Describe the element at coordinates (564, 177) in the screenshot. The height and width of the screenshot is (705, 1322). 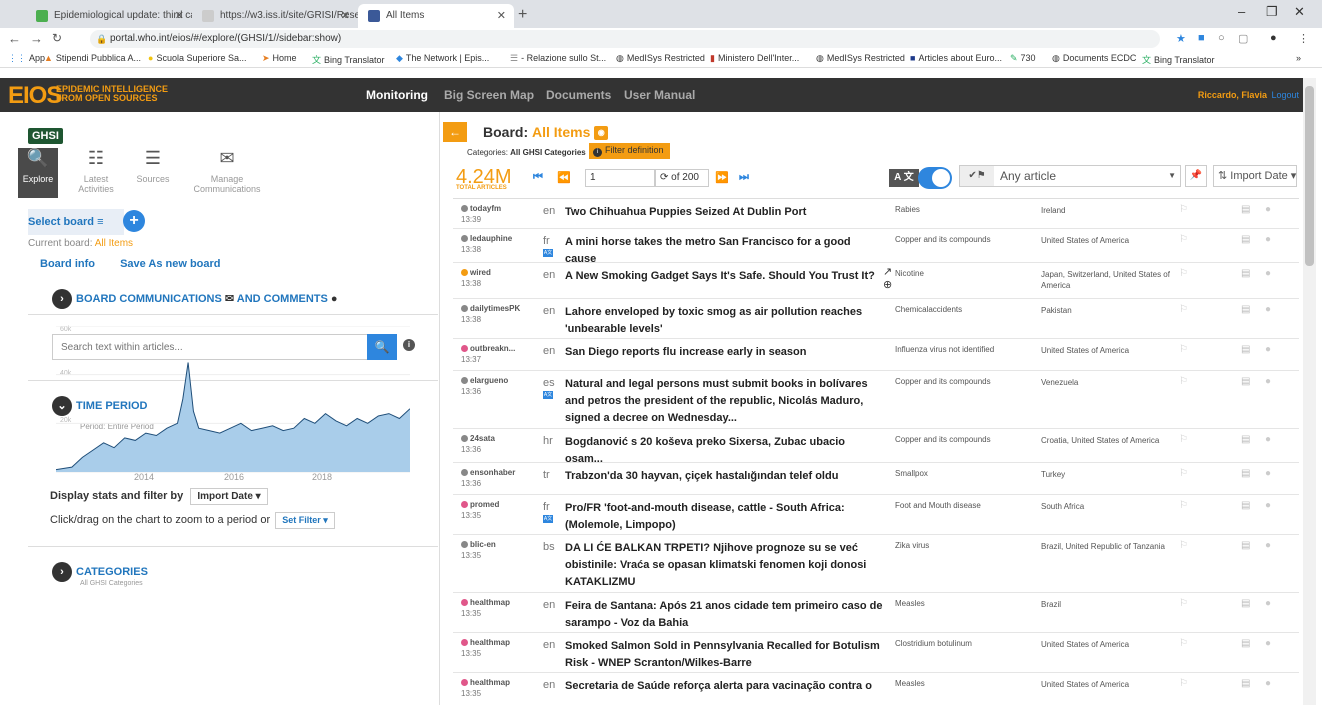
I see `prev-page-icon: ⏪` at that location.